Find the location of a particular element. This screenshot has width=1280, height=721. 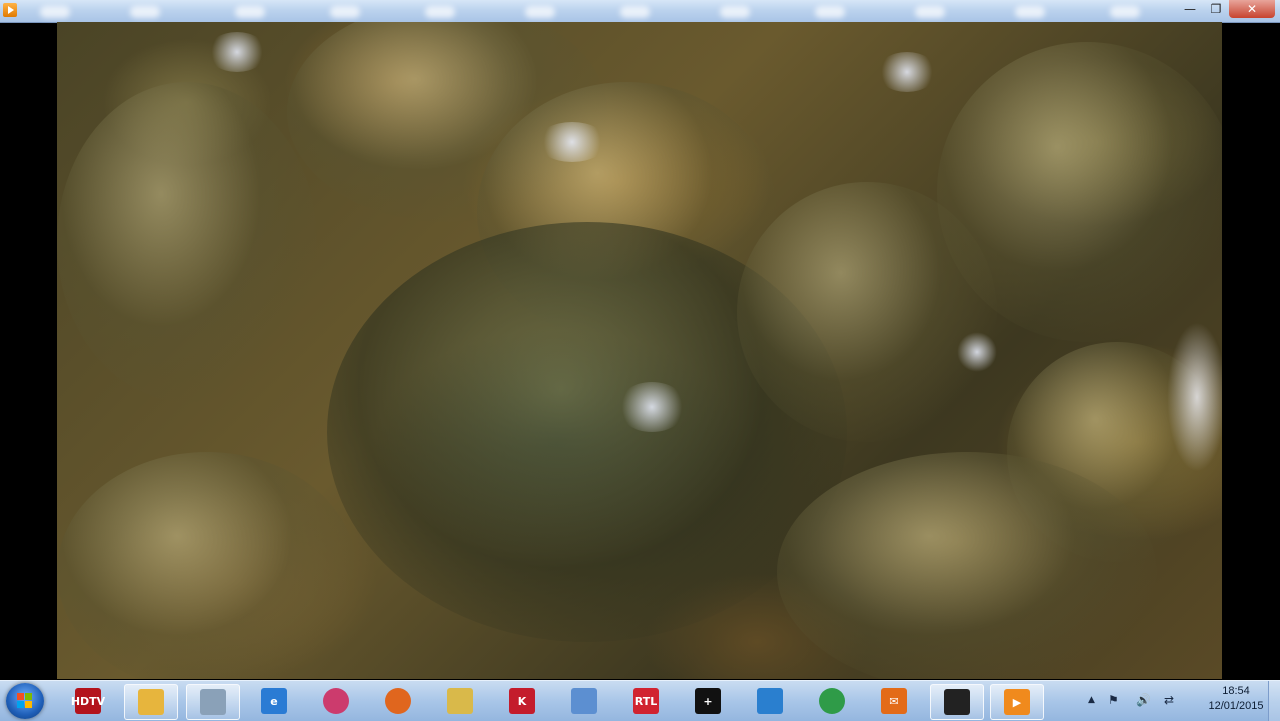

taskbar-media-player-button: ▶ is located at coordinates (1017, 702).